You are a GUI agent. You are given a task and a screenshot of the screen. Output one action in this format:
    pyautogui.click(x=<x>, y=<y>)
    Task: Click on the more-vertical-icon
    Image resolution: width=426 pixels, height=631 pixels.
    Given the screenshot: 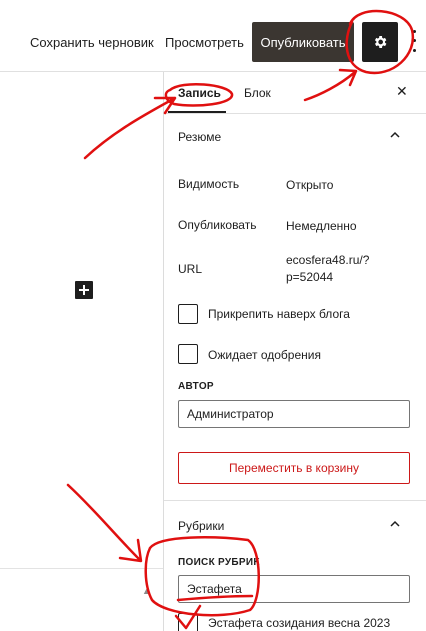 What is the action you would take?
    pyautogui.click(x=414, y=32)
    